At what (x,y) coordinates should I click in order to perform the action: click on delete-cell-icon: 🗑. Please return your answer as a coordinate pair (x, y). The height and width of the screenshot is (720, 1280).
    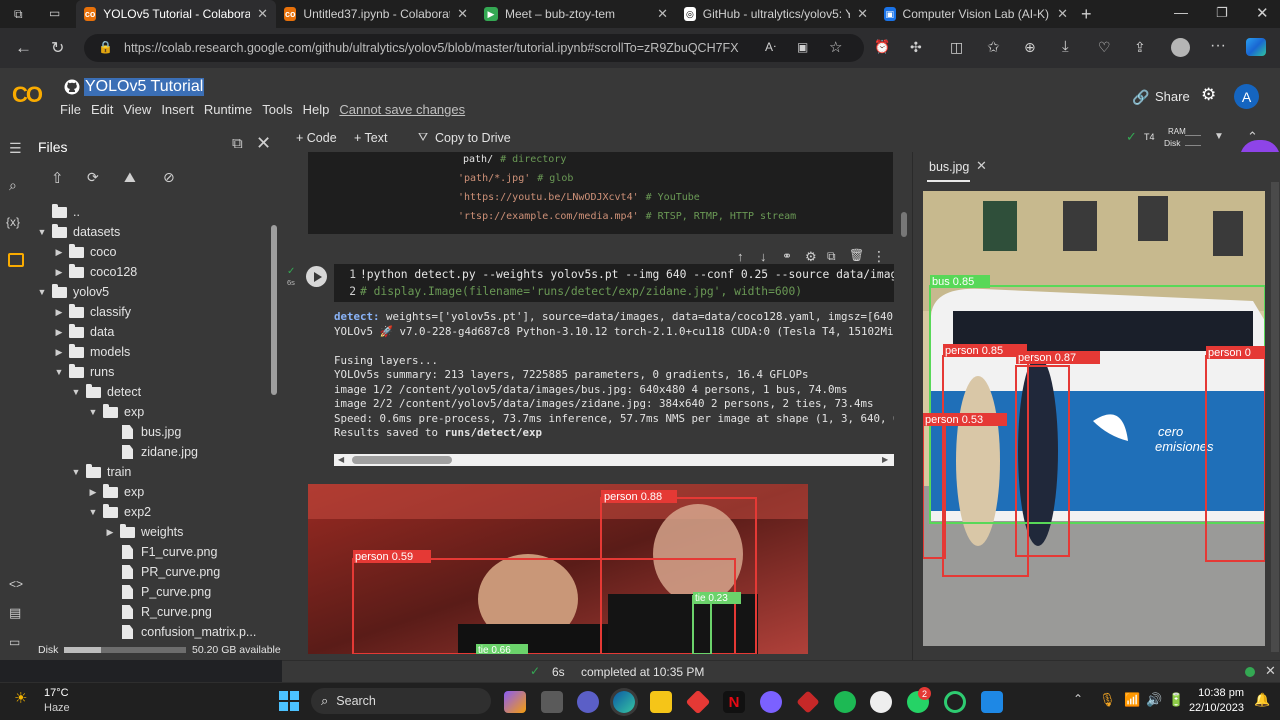
    Looking at the image, I should click on (856, 255).